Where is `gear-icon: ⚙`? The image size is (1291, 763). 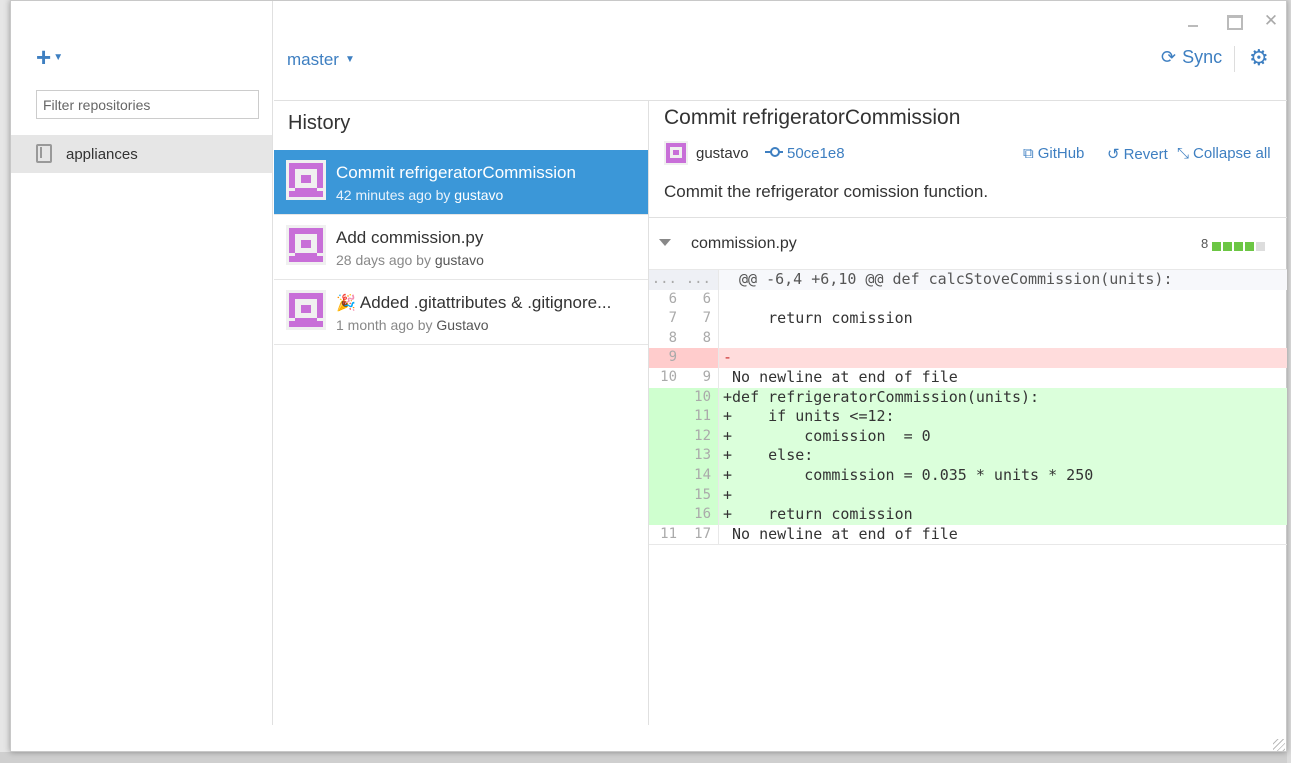
gear-icon: ⚙ is located at coordinates (1259, 57).